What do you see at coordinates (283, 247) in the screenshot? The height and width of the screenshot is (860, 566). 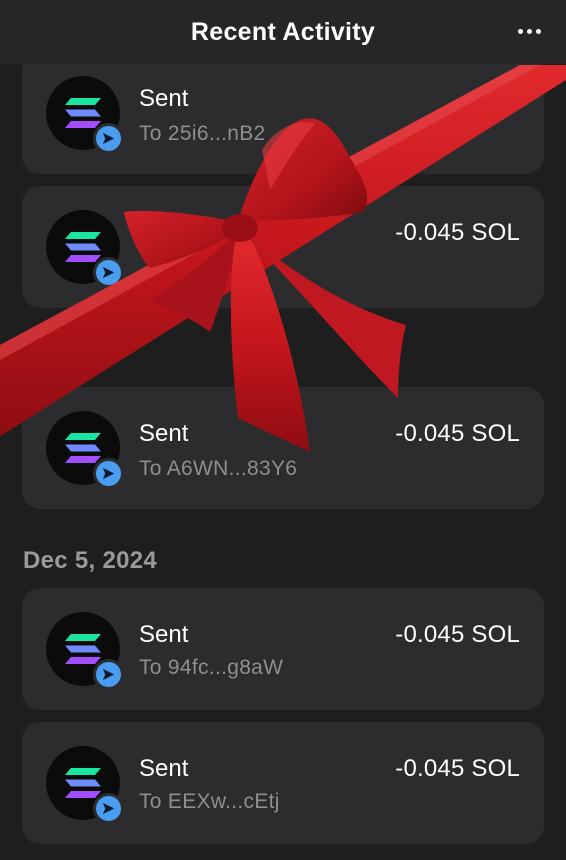 I see `transaction-card: Sent -0.045 SOL` at bounding box center [283, 247].